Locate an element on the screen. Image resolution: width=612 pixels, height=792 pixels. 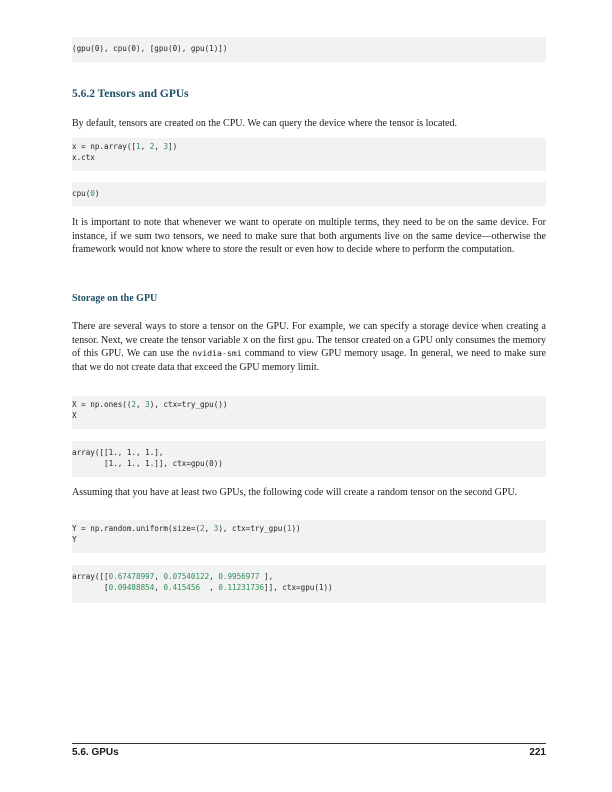
code-line: Y is located at coordinates (74, 539).